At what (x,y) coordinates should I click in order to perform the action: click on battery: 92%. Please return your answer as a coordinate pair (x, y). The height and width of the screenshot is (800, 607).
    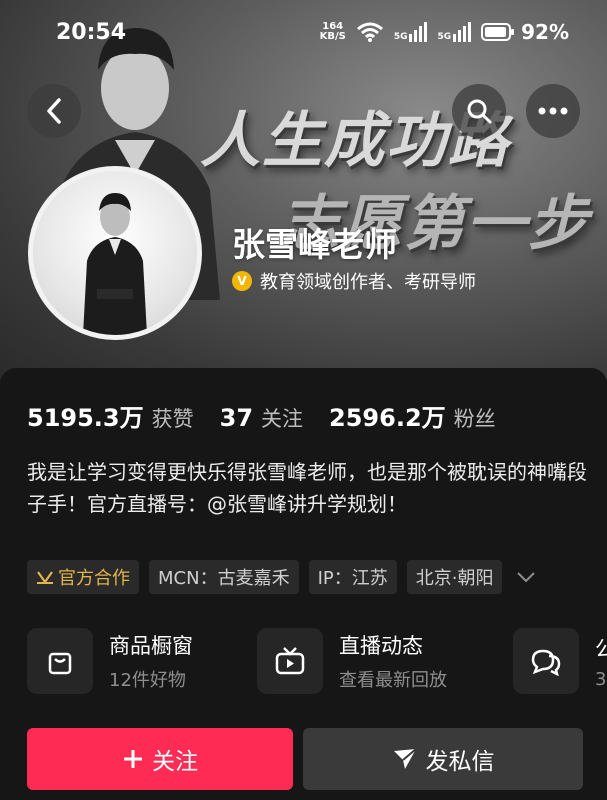
    Looking at the image, I should click on (525, 32).